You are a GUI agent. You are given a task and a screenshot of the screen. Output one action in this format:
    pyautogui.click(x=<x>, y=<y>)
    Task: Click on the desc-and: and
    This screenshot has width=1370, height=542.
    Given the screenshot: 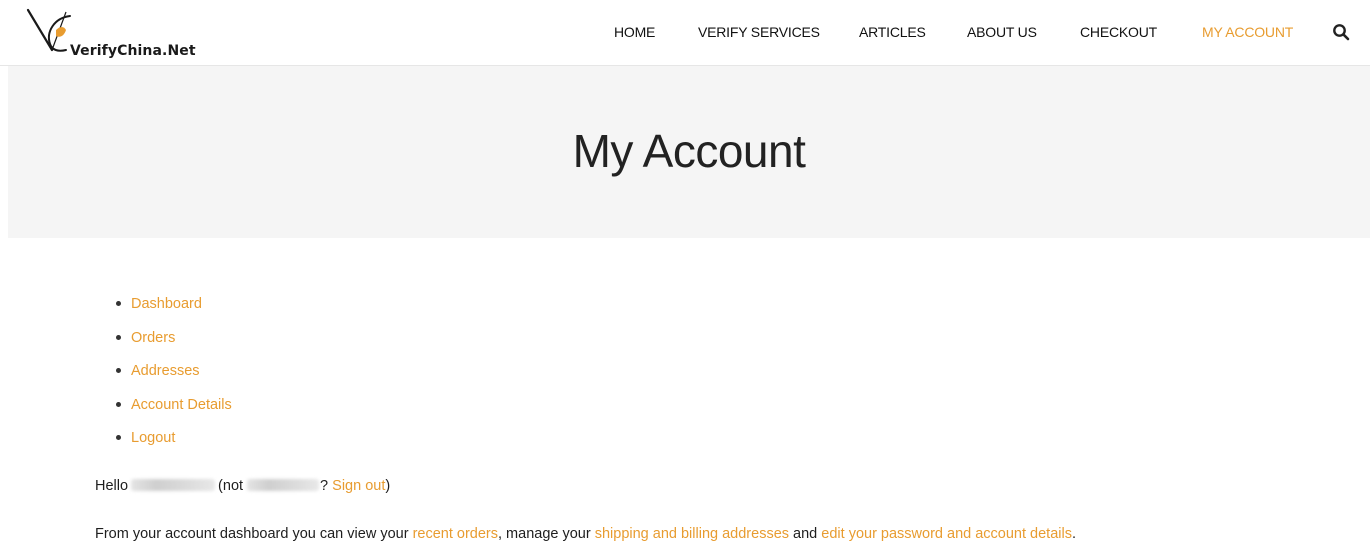 What is the action you would take?
    pyautogui.click(x=805, y=534)
    